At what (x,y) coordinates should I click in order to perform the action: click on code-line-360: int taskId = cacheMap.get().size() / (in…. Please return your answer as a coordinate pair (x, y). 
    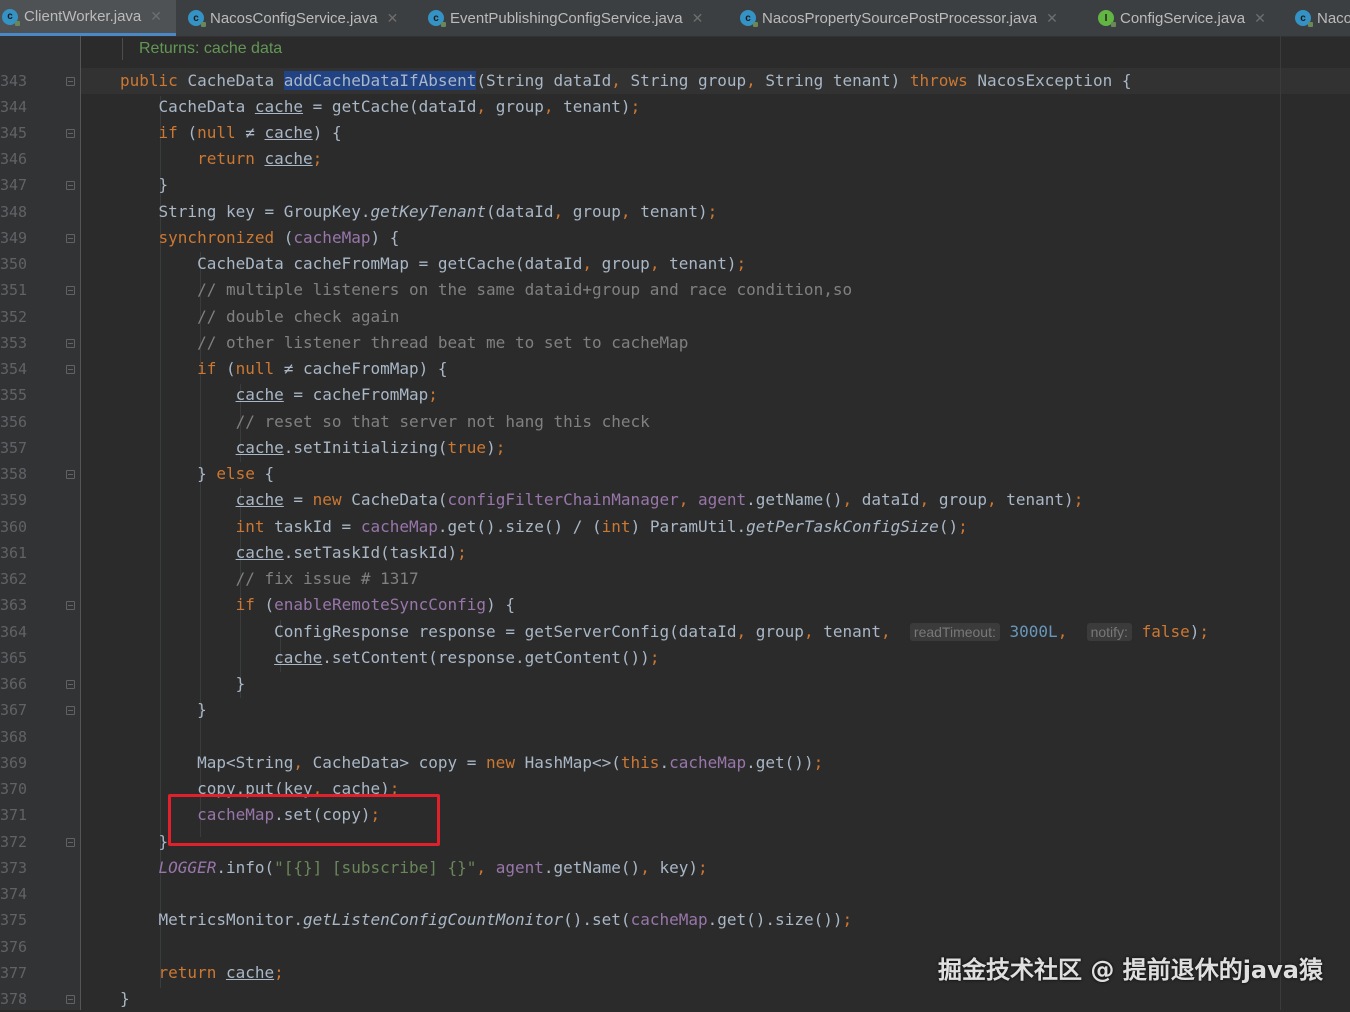
    Looking at the image, I should click on (544, 527).